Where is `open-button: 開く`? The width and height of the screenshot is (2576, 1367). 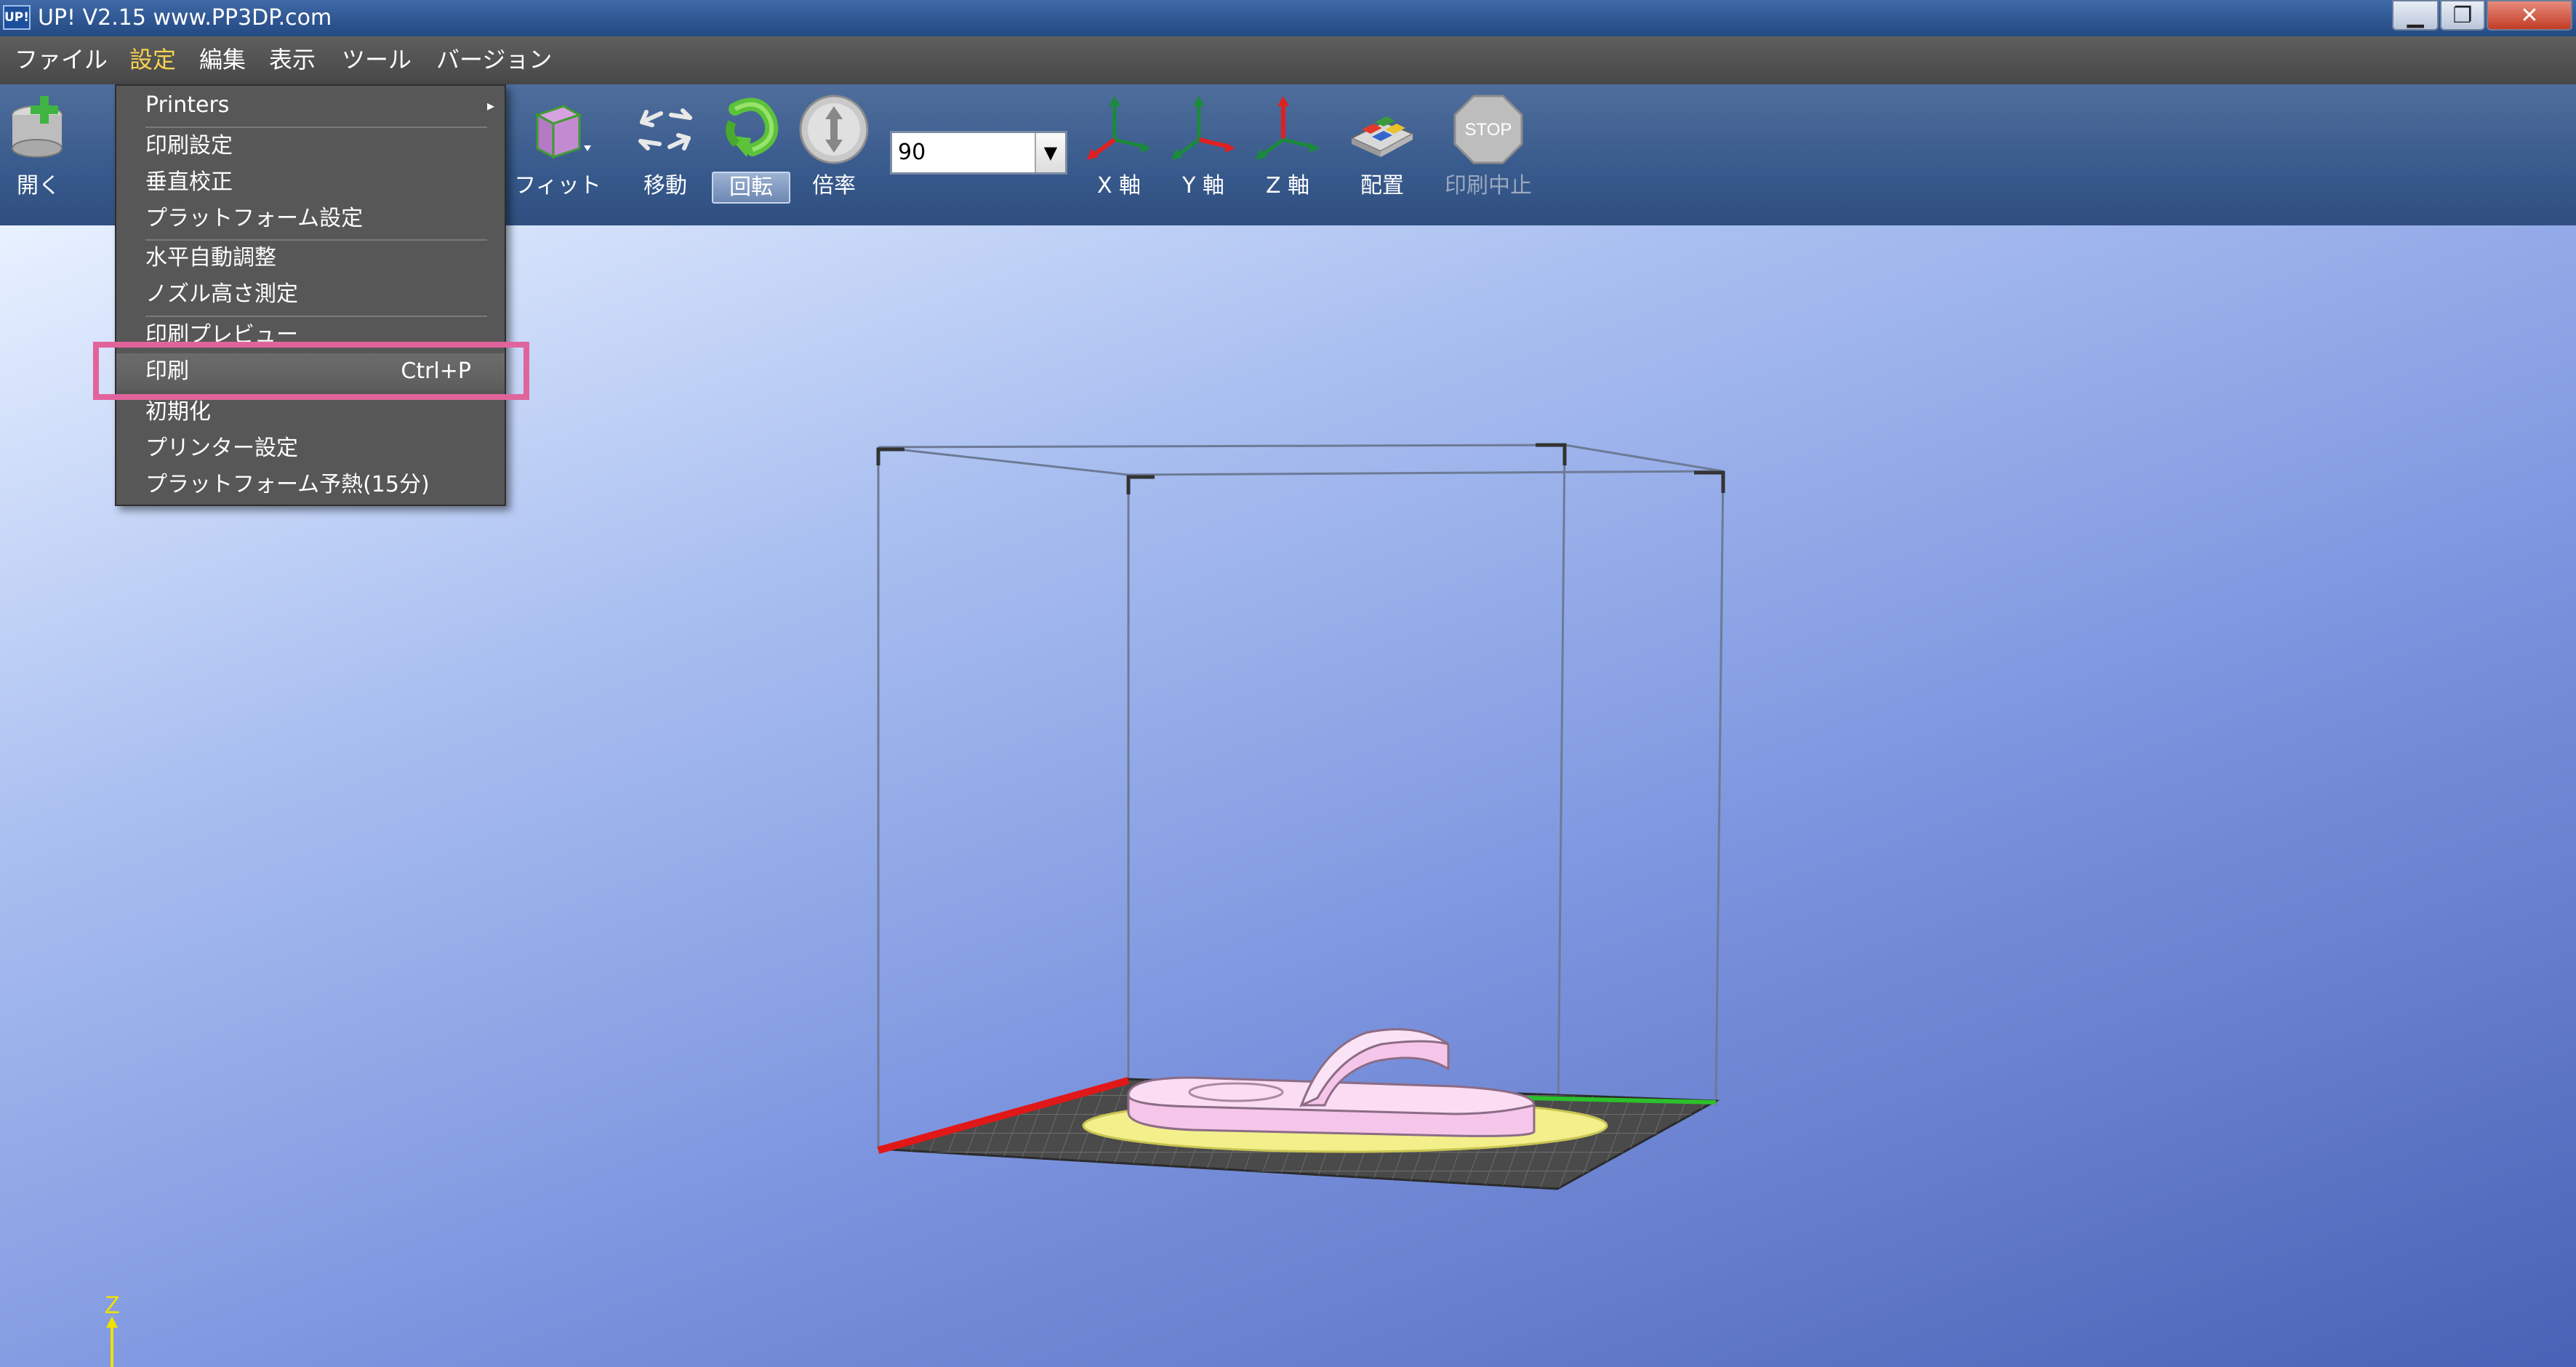 open-button: 開く is located at coordinates (46, 147).